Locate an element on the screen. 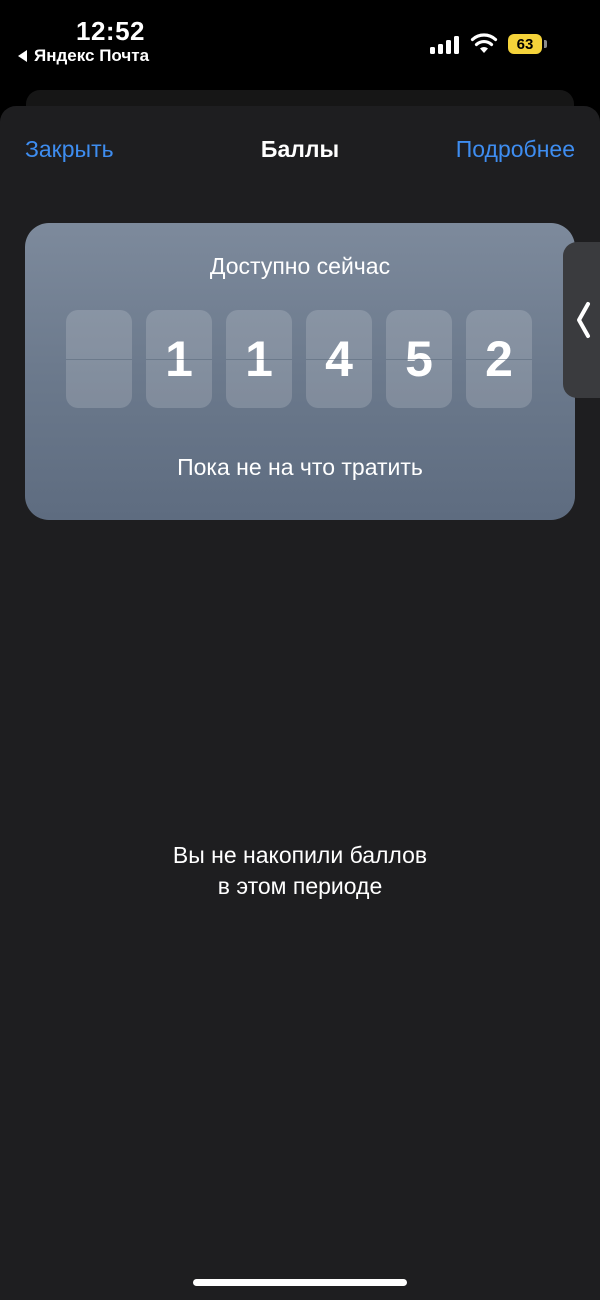 Image resolution: width=600 pixels, height=1300 pixels. digit-cell is located at coordinates (99, 359).